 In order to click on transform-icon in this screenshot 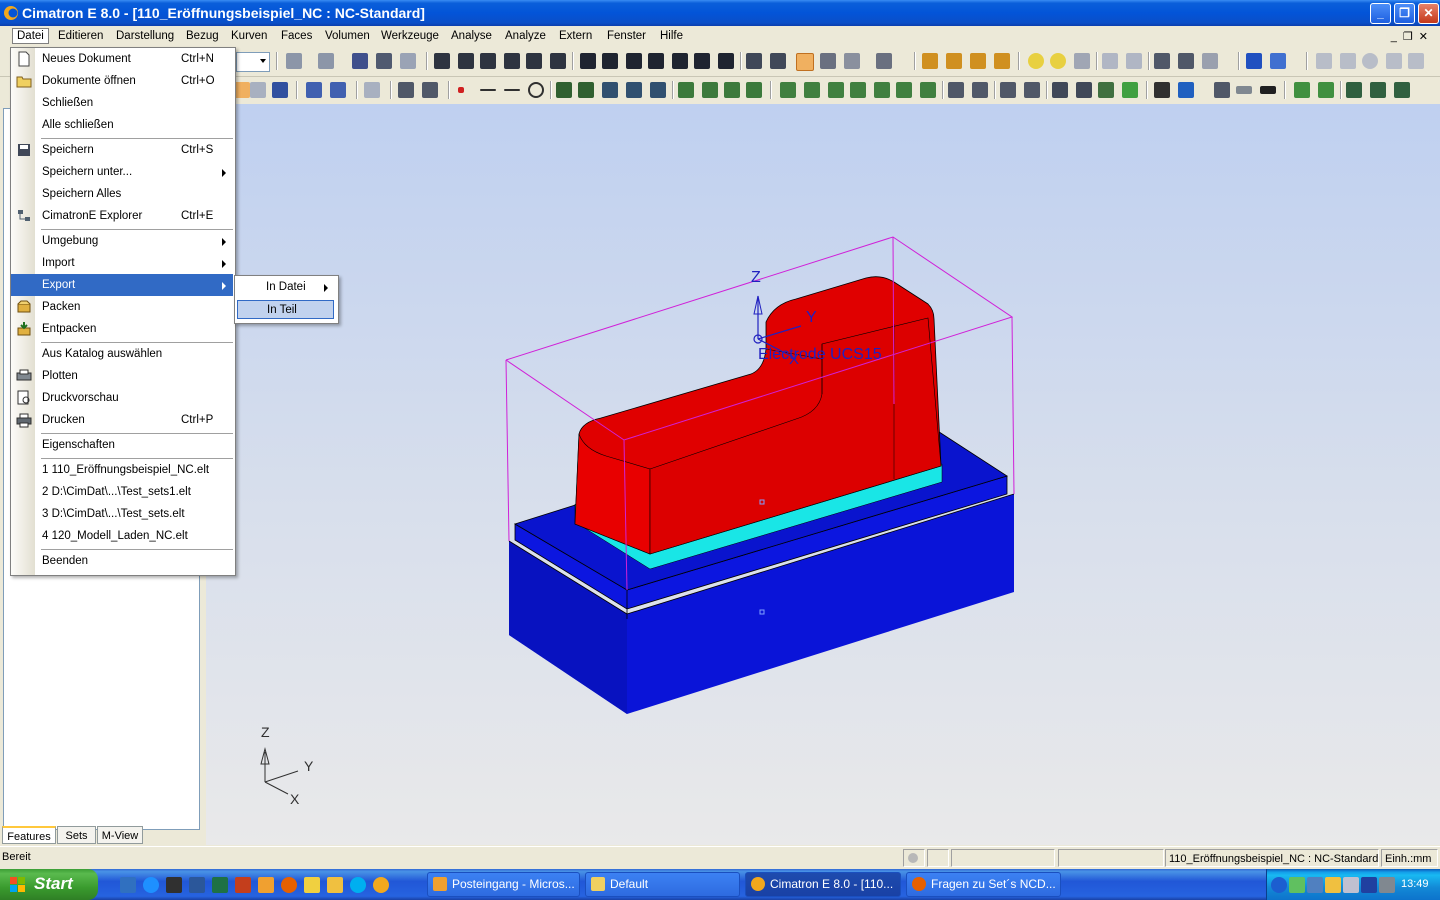, I will do `click(384, 61)`.